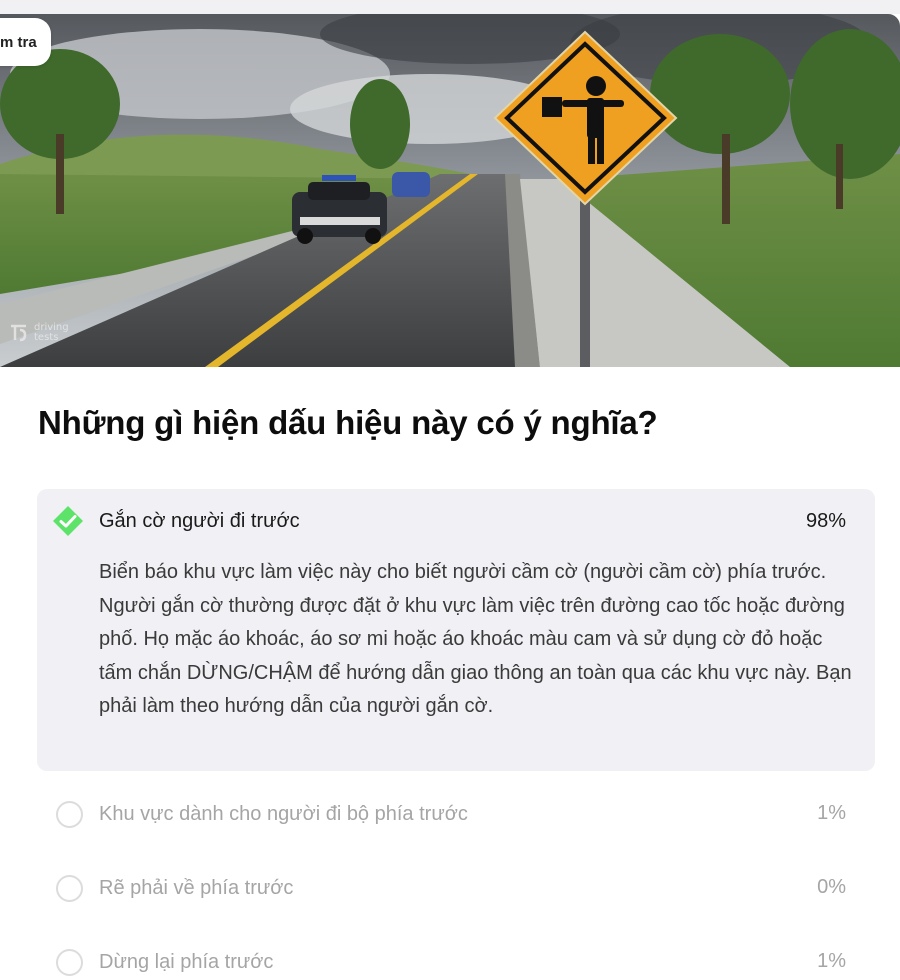 This screenshot has height=980, width=900. I want to click on answer-label: Rẽ phải về phía trước, so click(196, 888).